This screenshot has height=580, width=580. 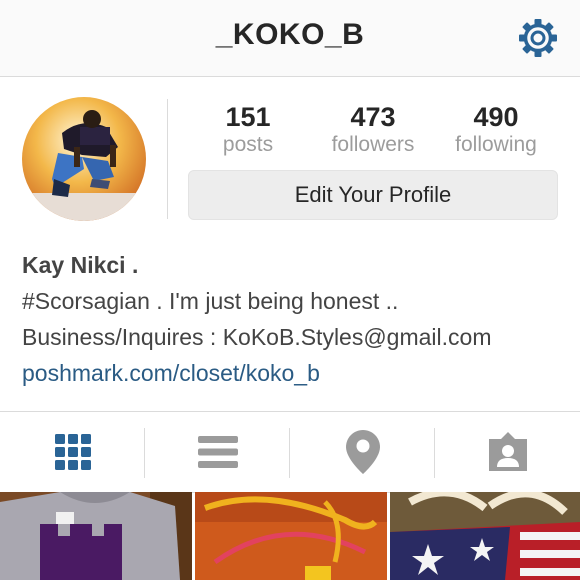 I want to click on tab-list-view, so click(x=217, y=452).